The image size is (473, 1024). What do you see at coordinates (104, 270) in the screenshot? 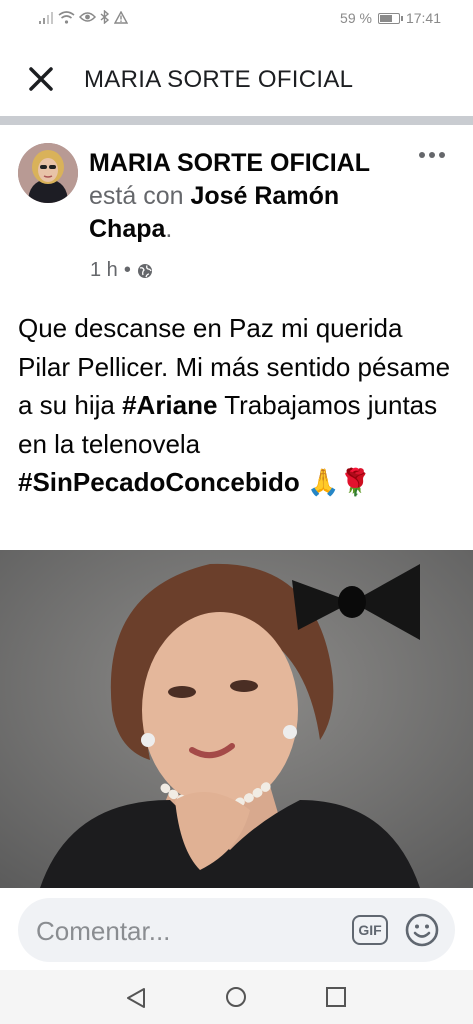
I see `post-time: 1 h` at bounding box center [104, 270].